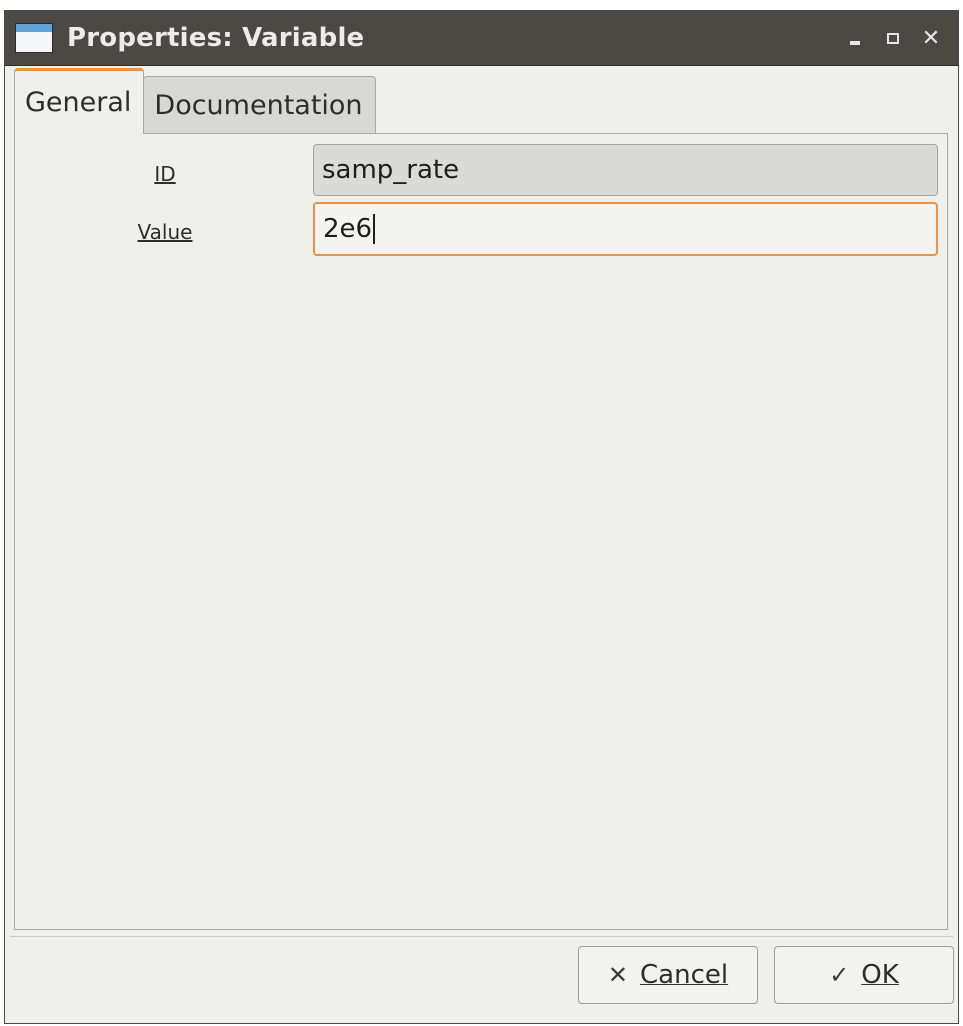 Image resolution: width=963 pixels, height=1026 pixels. I want to click on id-label: ID, so click(165, 174).